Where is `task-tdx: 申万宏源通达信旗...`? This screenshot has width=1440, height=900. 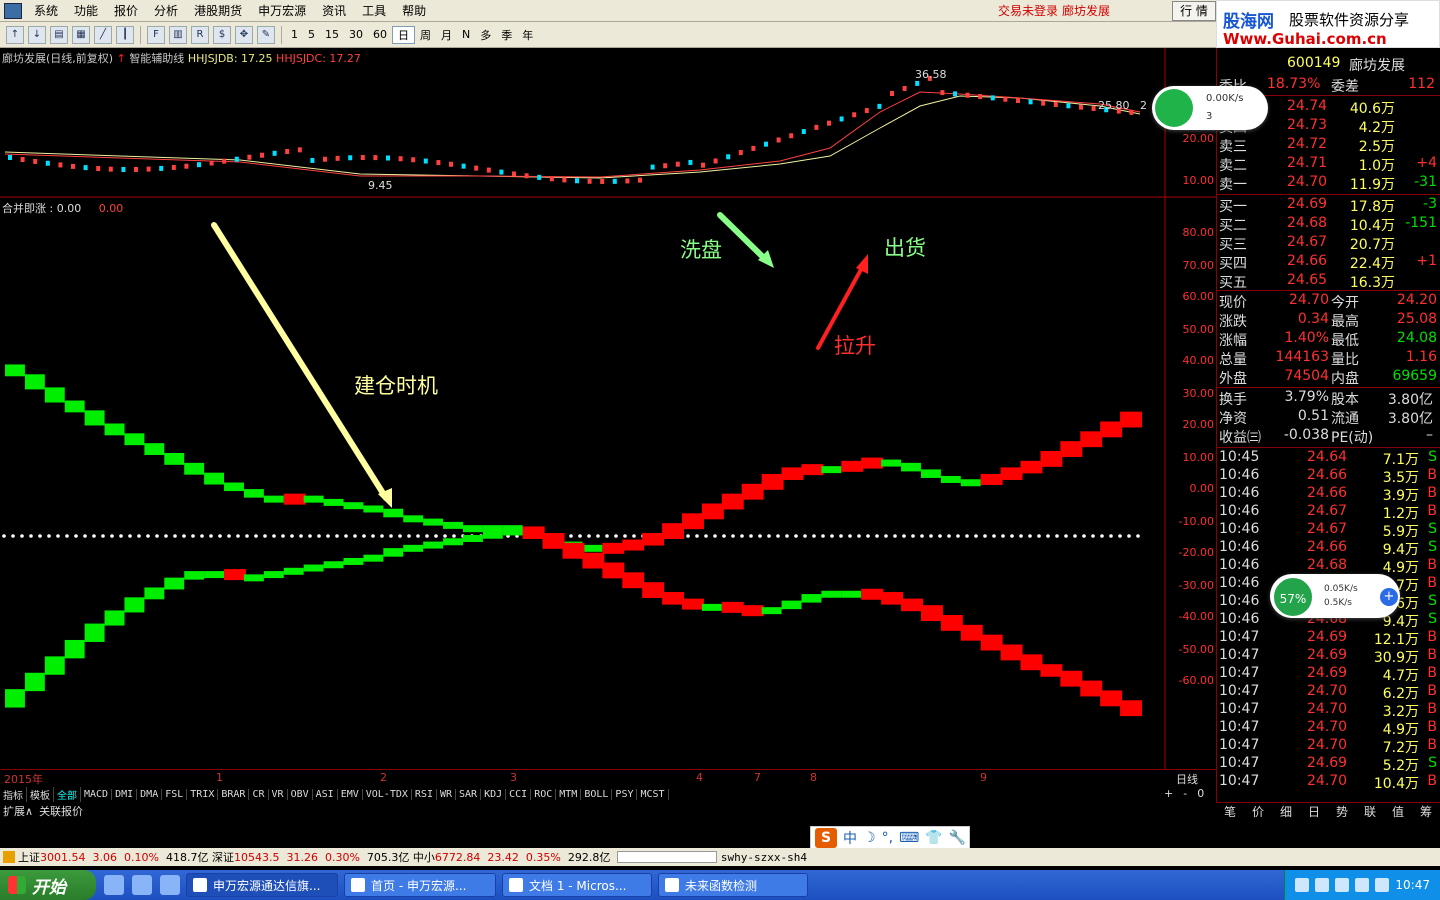 task-tdx: 申万宏源通达信旗... is located at coordinates (262, 885).